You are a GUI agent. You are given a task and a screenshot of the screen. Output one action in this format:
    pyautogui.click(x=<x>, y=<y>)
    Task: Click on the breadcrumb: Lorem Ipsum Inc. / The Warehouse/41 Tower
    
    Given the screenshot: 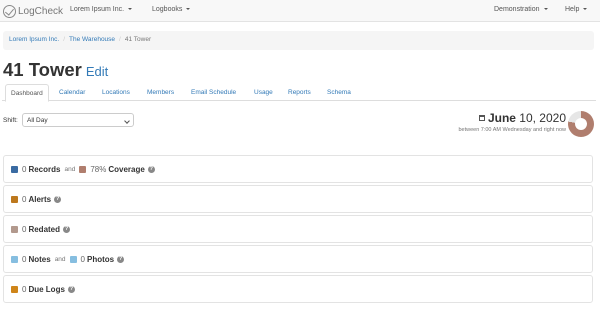 What is the action you would take?
    pyautogui.click(x=298, y=40)
    